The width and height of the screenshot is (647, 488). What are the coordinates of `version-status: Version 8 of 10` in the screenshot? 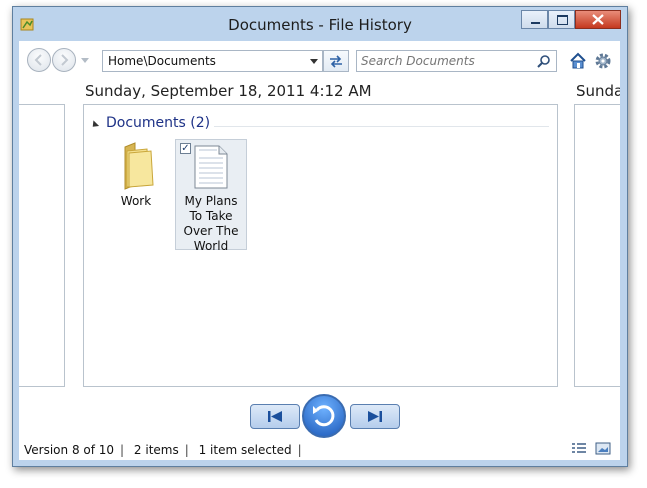 It's located at (69, 450).